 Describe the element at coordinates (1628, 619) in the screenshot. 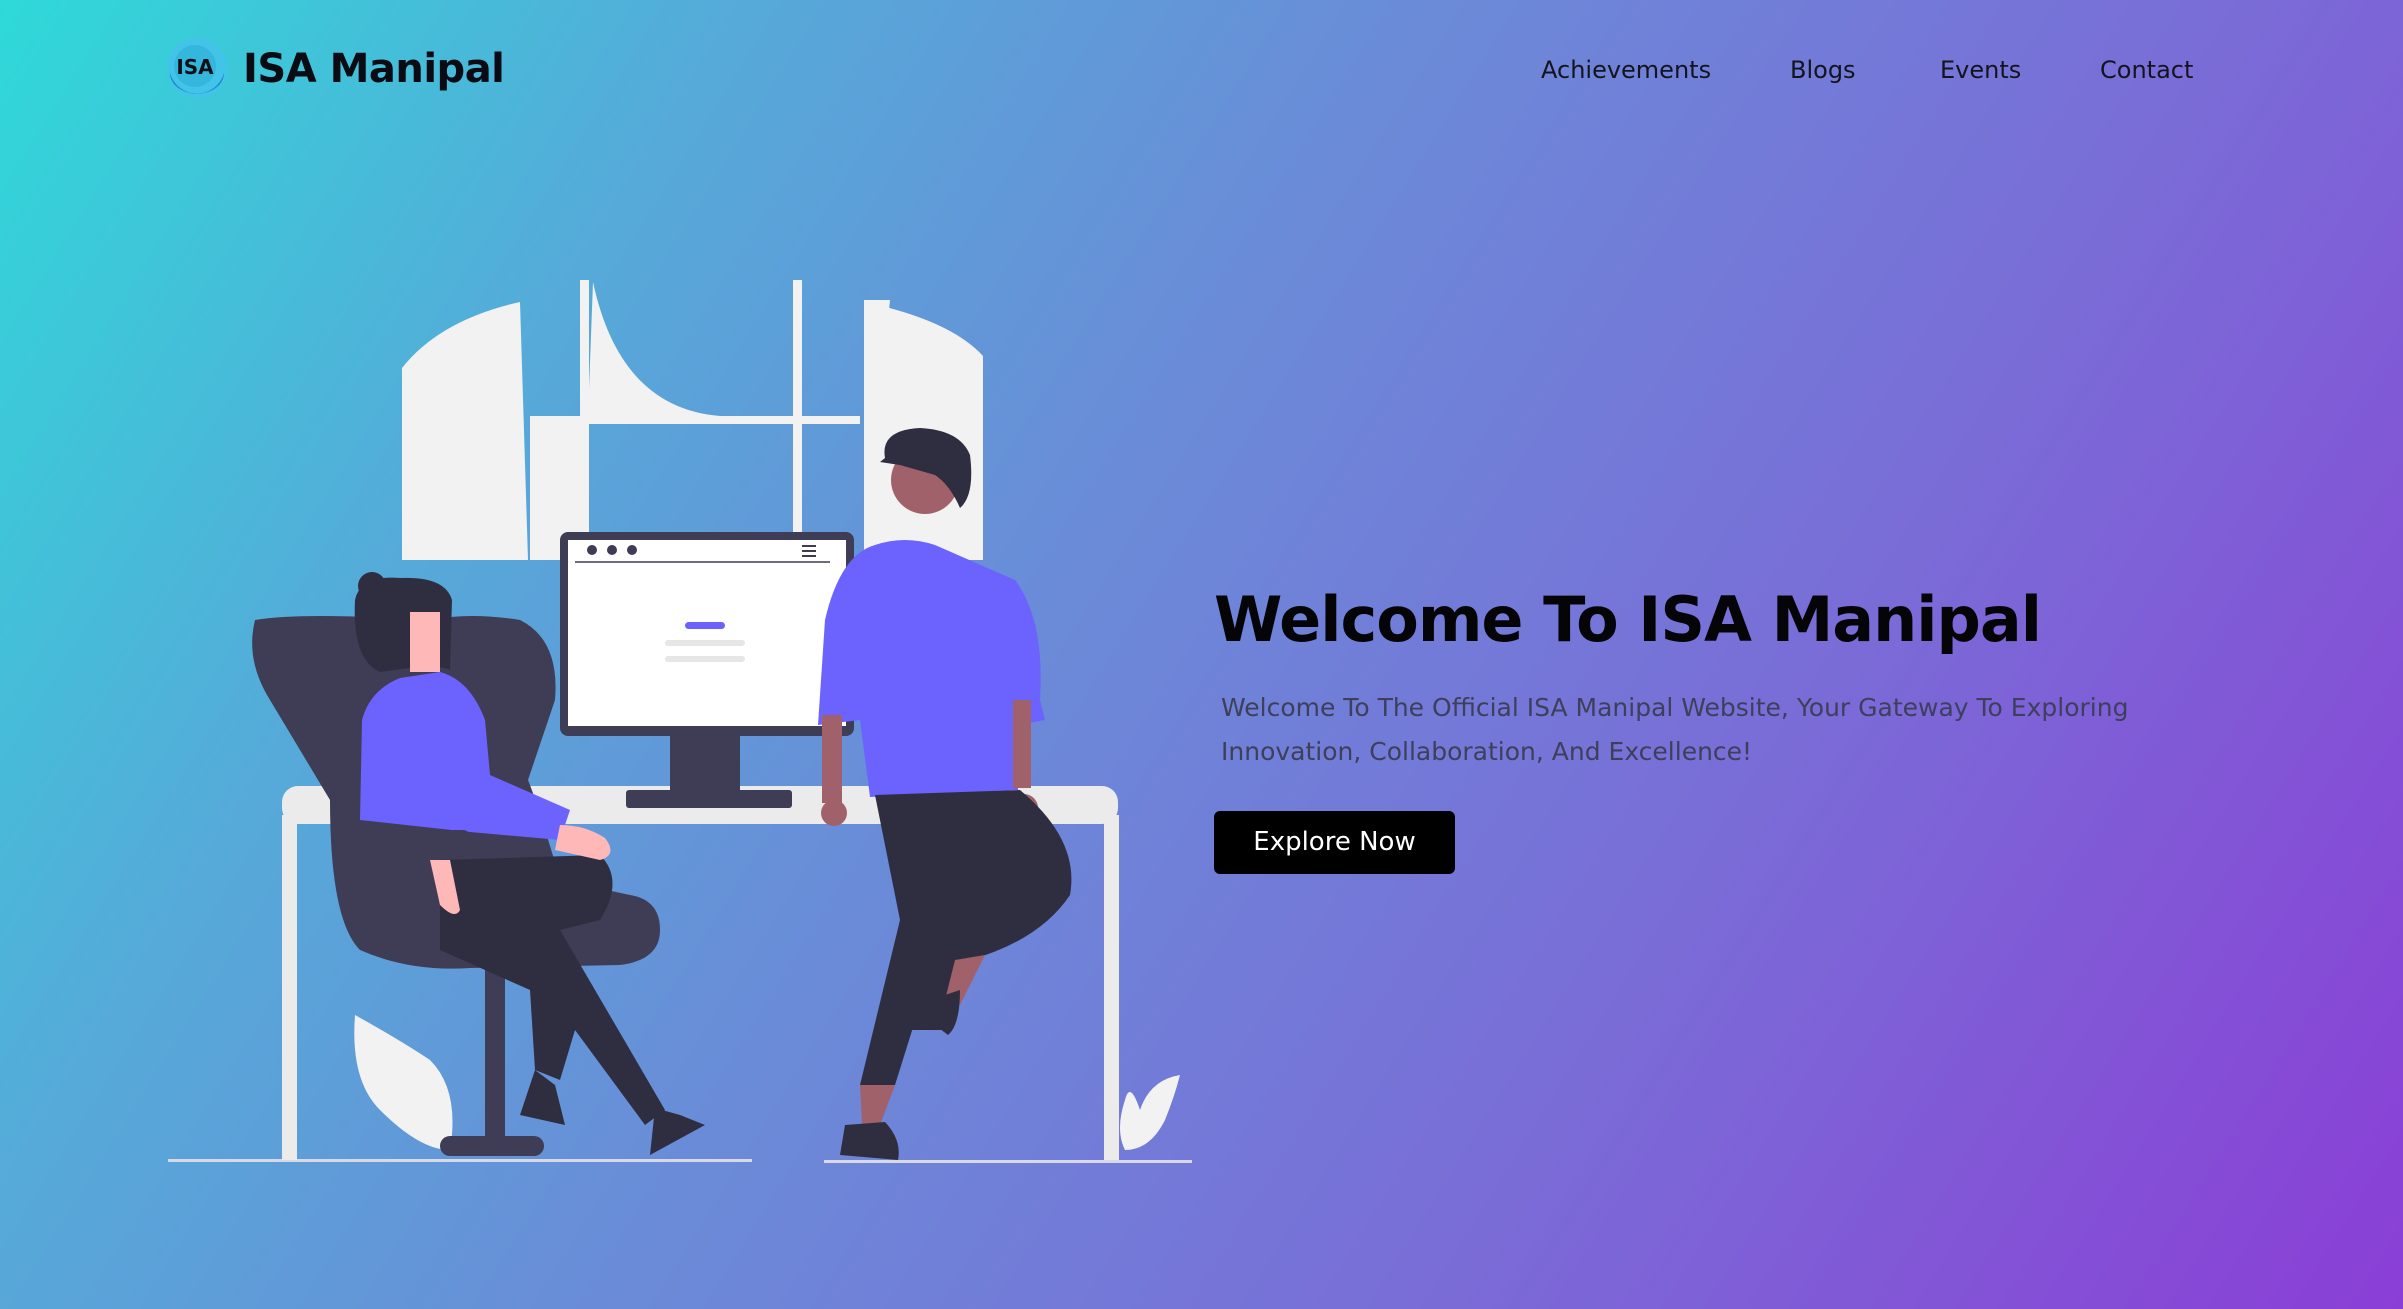

I see `hero-title: Welcome To ISA Manipal` at that location.